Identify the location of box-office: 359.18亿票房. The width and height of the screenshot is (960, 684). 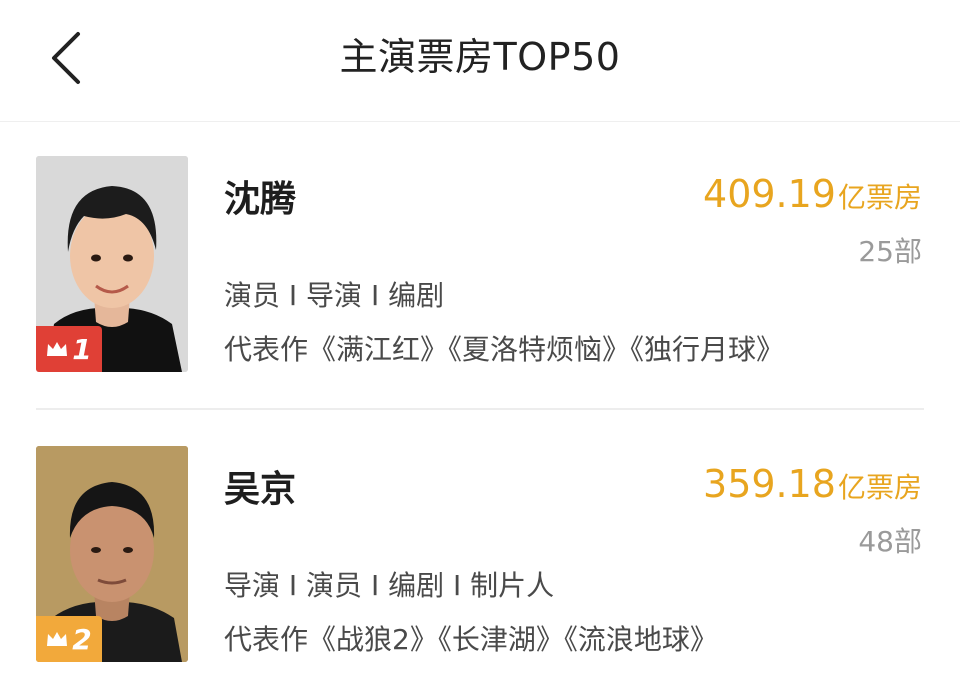
(812, 484).